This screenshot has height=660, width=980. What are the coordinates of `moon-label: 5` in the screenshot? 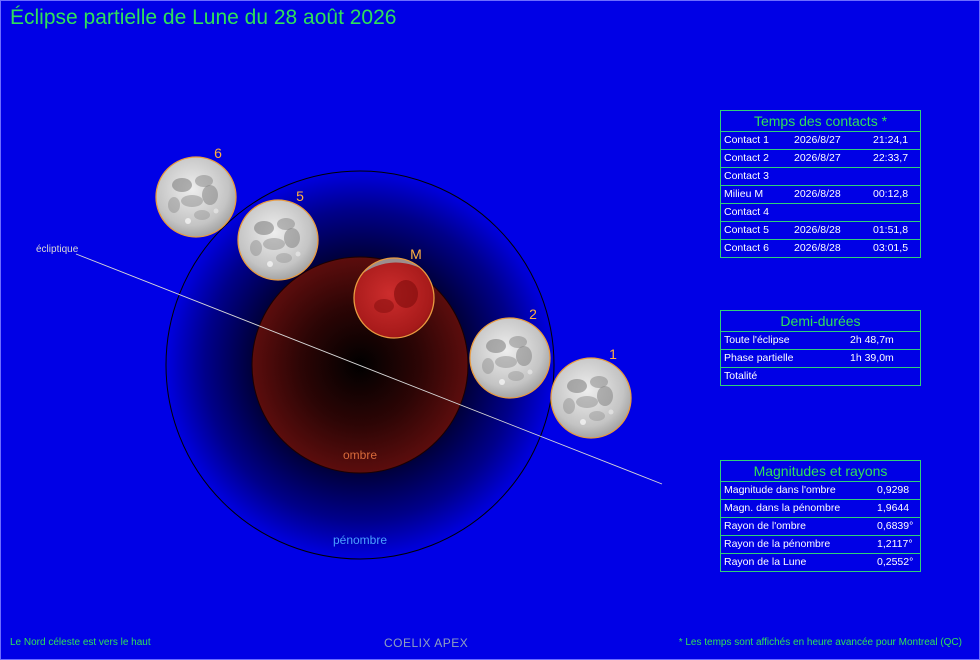 It's located at (300, 196).